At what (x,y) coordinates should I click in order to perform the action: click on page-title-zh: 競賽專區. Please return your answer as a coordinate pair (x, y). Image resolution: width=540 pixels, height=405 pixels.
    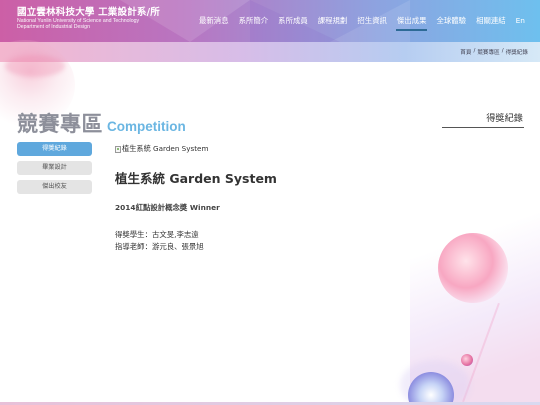
    Looking at the image, I should click on (60, 124).